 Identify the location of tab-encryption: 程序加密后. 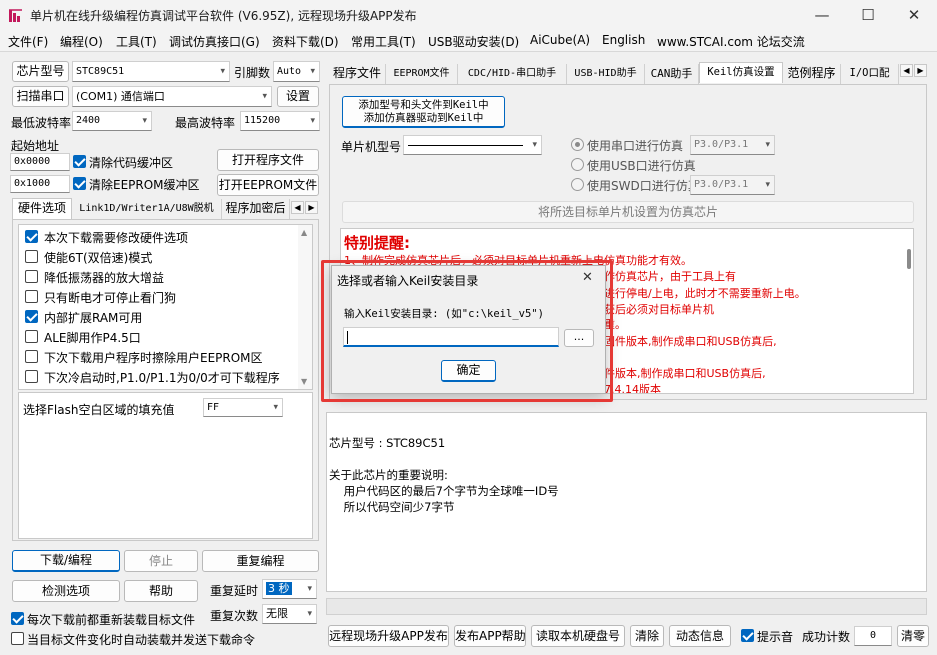
(256, 209).